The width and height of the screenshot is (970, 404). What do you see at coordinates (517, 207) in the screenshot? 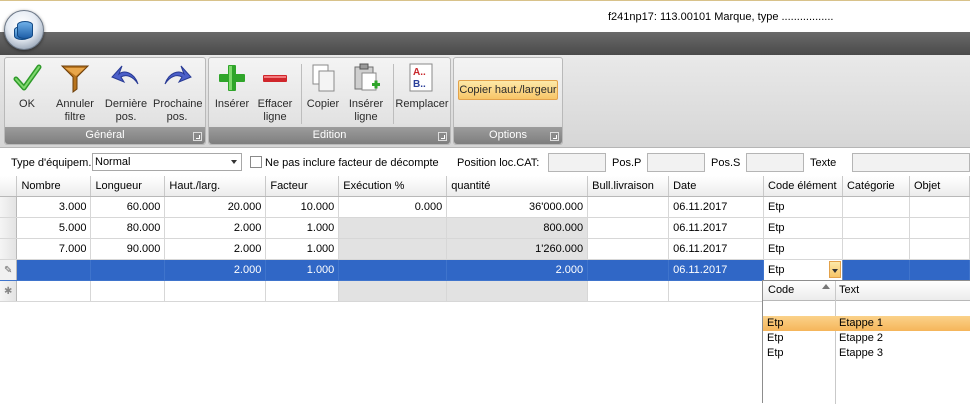
I see `quantite-cell: 36'000.000` at bounding box center [517, 207].